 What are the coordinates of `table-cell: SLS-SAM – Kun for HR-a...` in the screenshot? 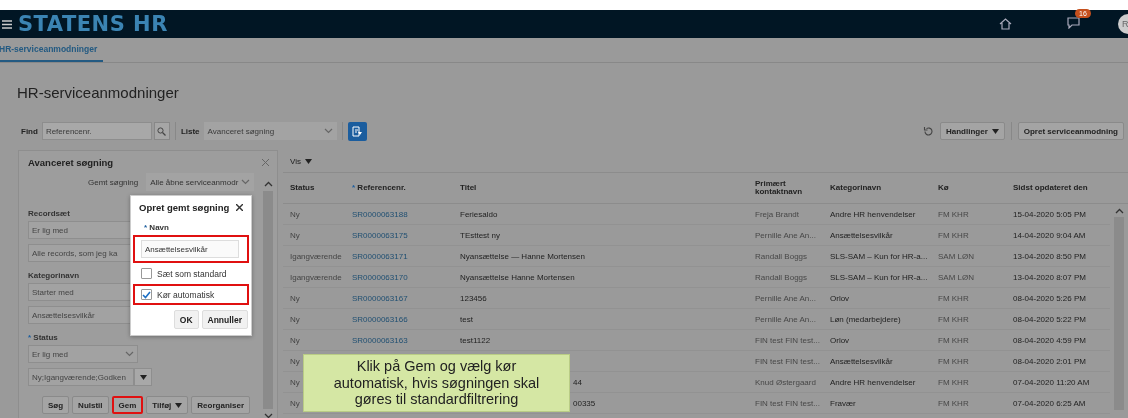 It's located at (879, 277).